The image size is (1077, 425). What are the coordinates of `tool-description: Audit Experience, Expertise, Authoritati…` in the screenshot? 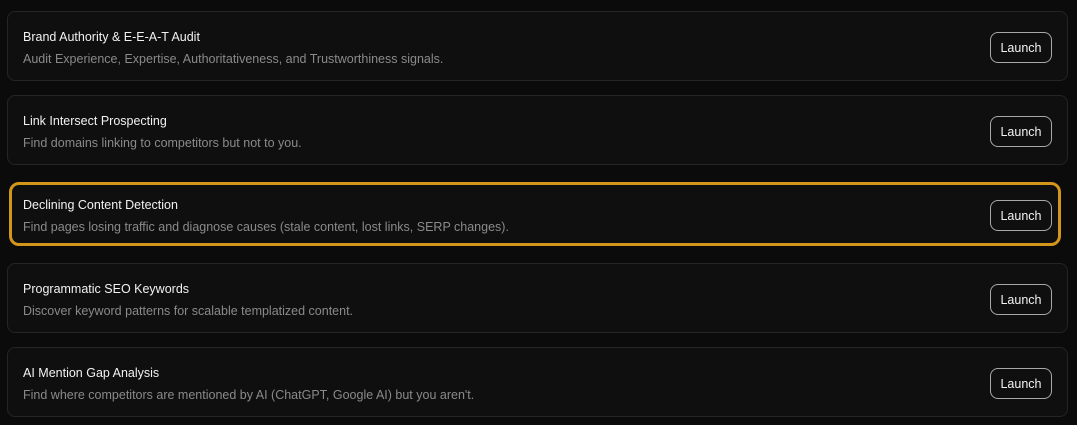 It's located at (233, 59).